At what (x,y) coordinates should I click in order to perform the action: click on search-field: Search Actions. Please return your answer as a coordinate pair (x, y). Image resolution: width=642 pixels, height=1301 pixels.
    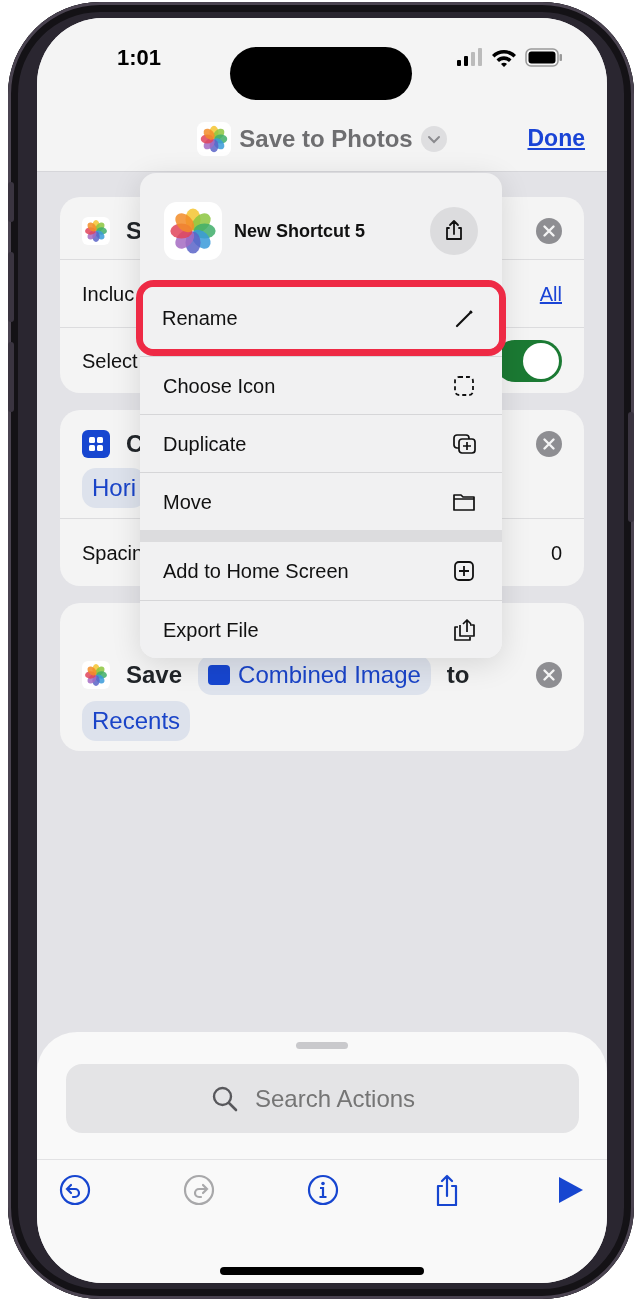
    Looking at the image, I should click on (322, 1098).